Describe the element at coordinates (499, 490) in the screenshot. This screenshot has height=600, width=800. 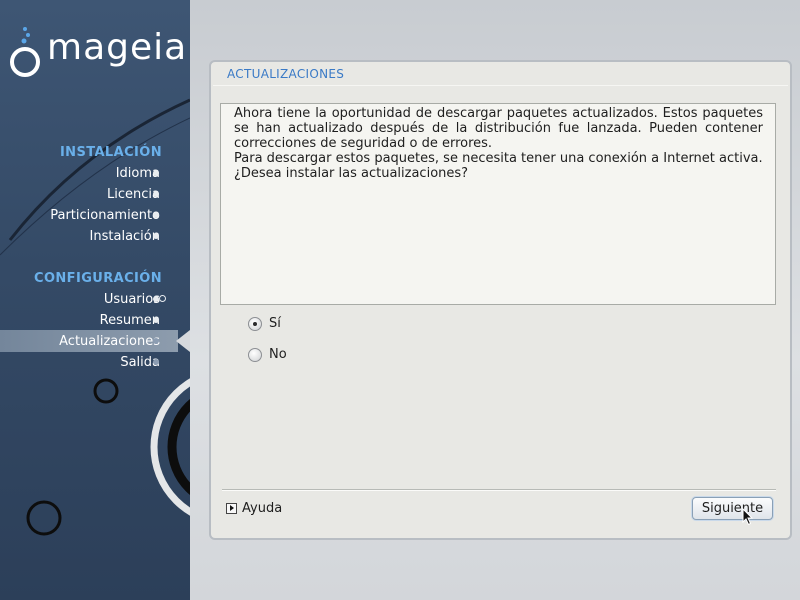
I see `footer-divider-highlight` at that location.